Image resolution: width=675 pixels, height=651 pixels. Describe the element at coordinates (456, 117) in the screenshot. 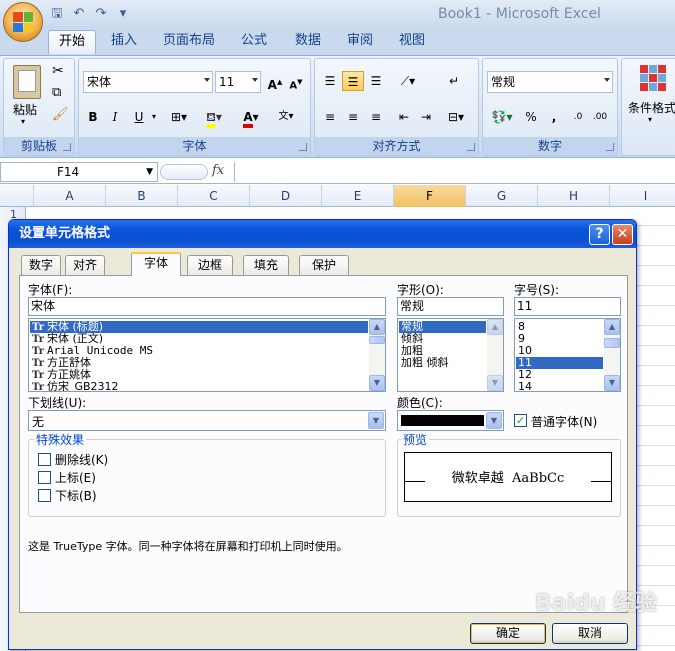

I see `merge-center-icon: ⊟▾` at that location.